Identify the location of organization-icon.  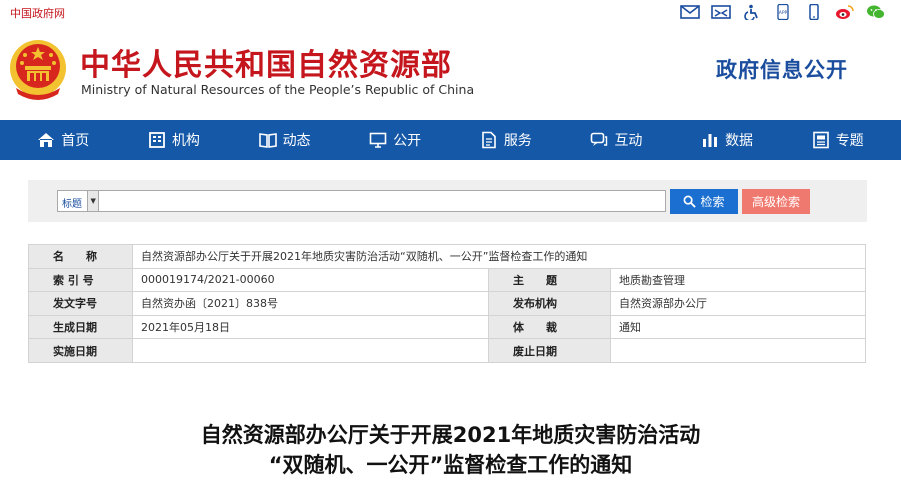
(157, 140).